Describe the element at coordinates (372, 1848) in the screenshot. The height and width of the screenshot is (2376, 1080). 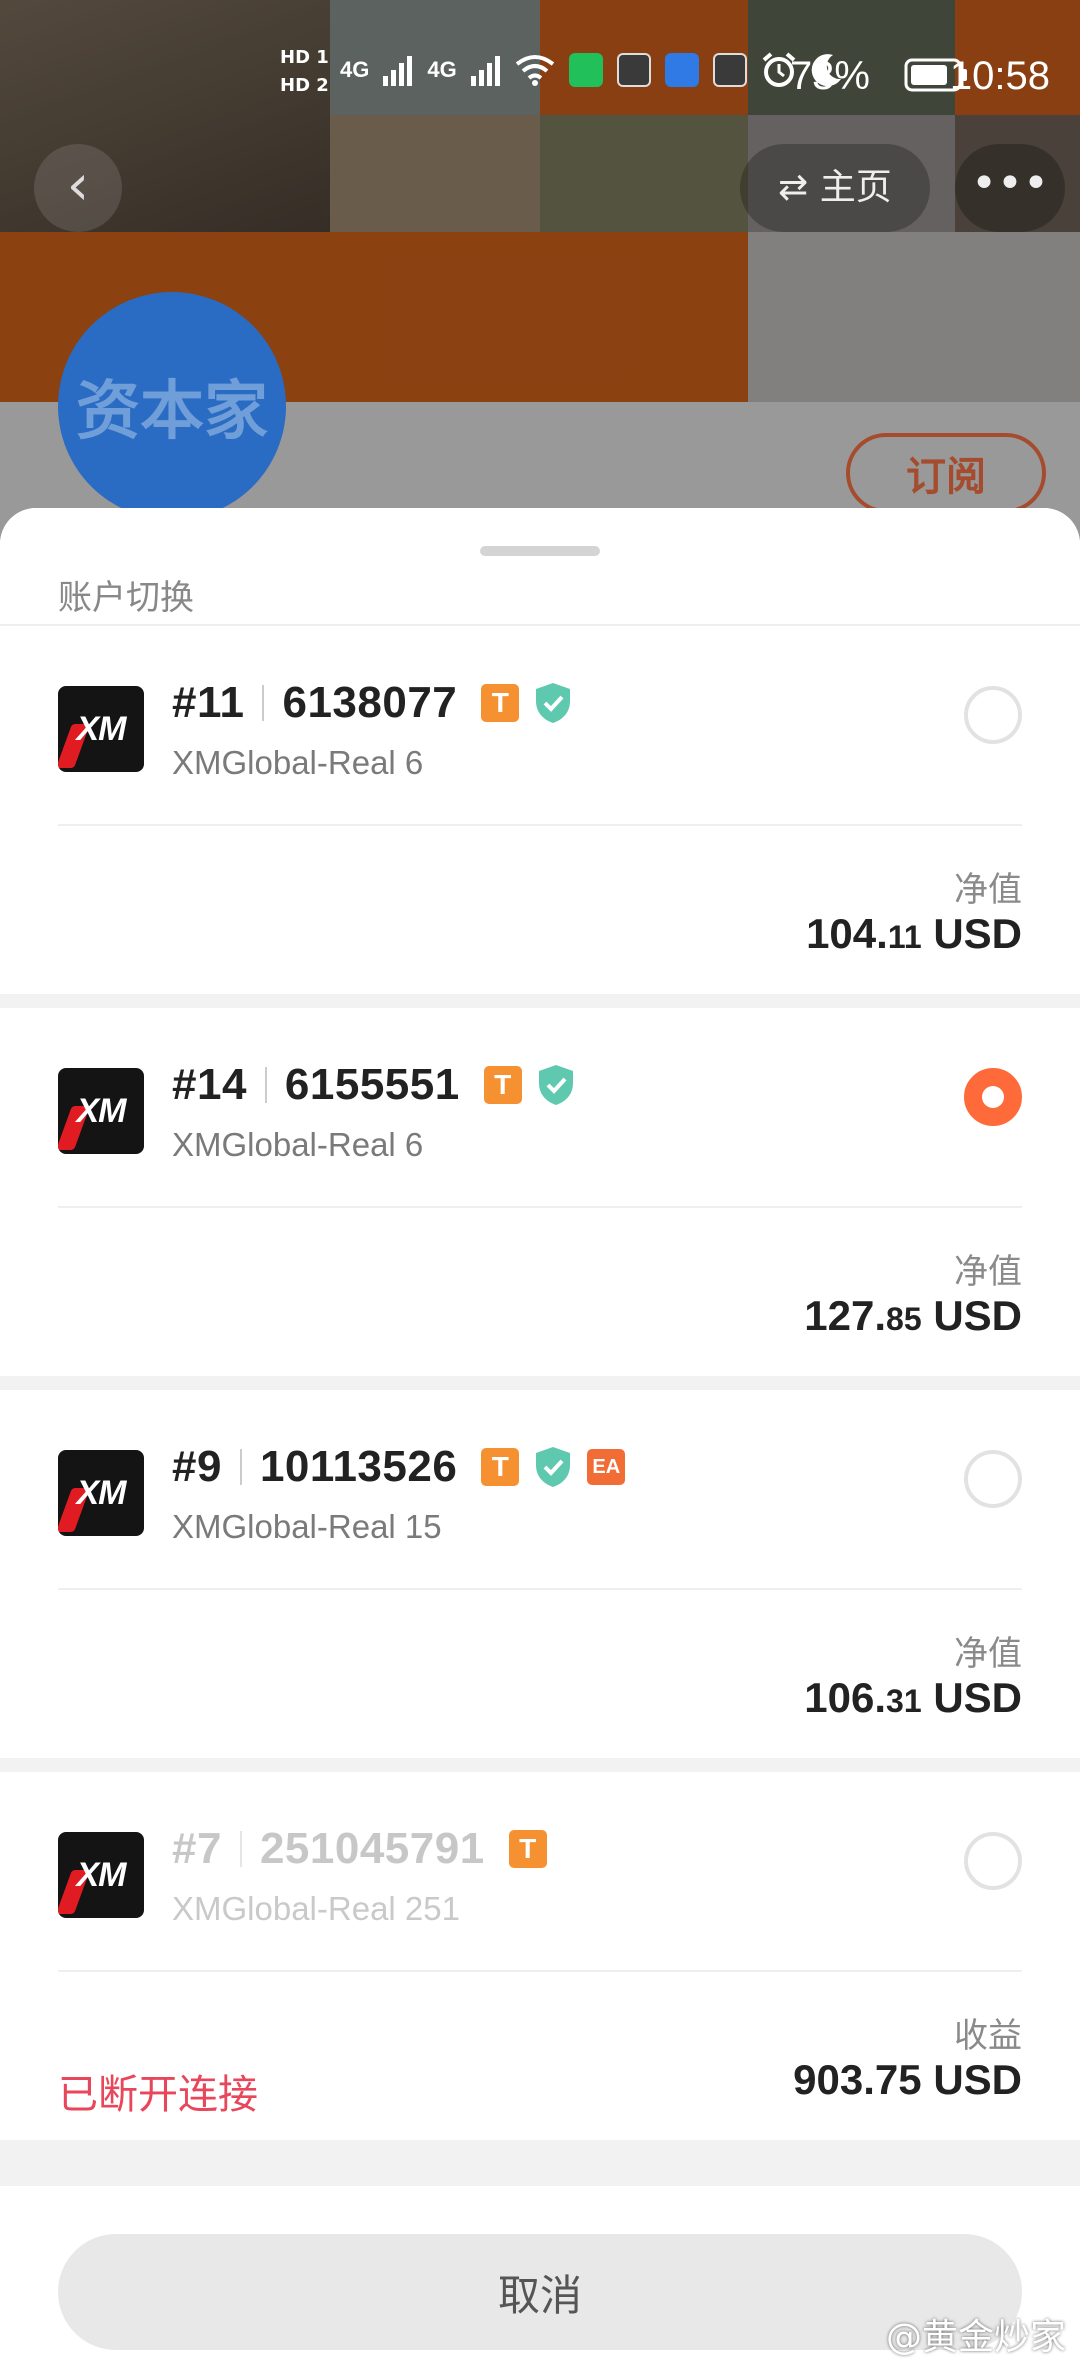
I see `account-number: 251045791` at that location.